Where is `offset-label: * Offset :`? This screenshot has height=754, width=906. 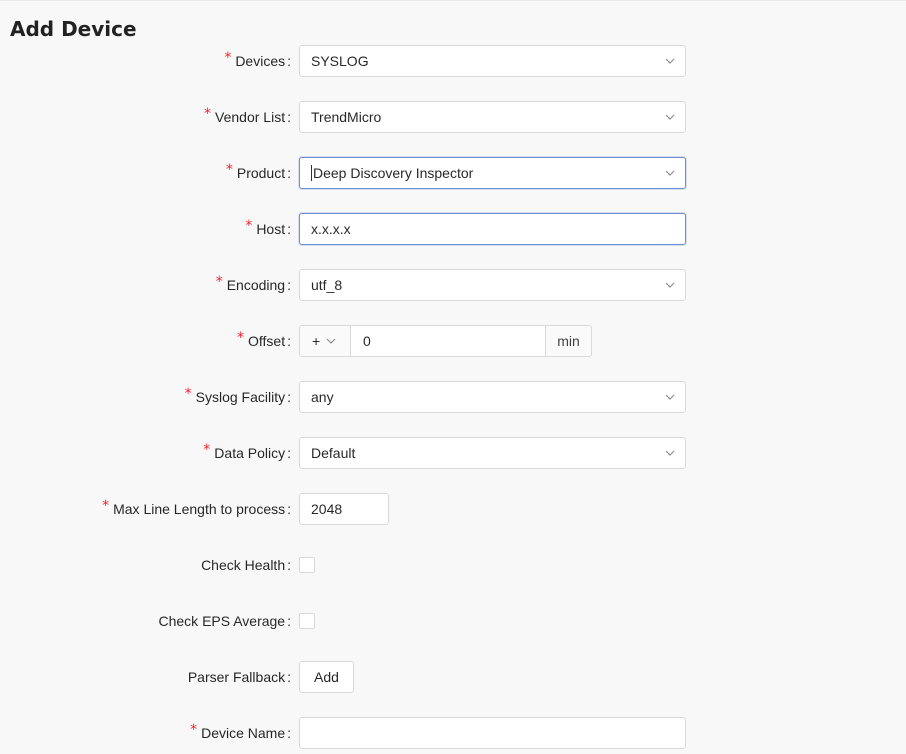 offset-label: * Offset : is located at coordinates (264, 339).